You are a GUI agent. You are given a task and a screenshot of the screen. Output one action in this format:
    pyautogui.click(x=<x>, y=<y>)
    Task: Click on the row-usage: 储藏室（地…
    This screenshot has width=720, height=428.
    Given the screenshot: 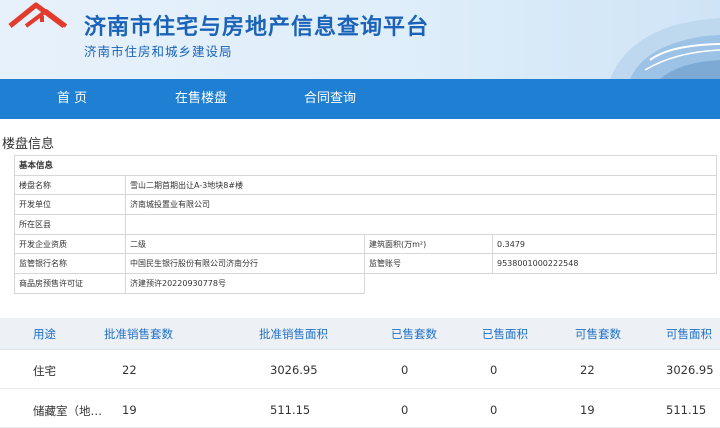 What is the action you would take?
    pyautogui.click(x=67, y=411)
    